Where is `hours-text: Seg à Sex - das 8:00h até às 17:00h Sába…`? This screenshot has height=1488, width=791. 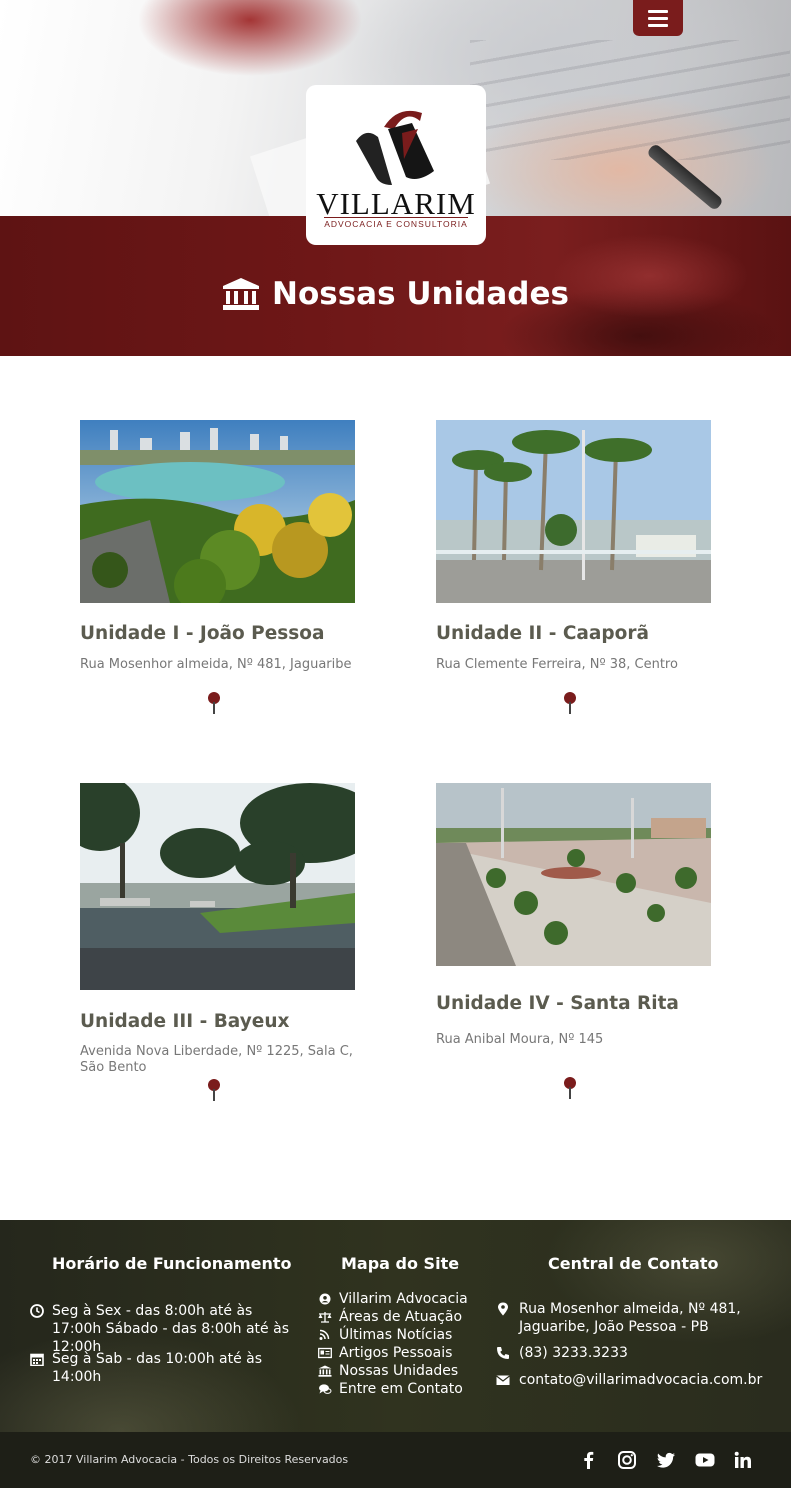
hours-text: Seg à Sex - das 8:00h até às 17:00h Sába… is located at coordinates (170, 1329).